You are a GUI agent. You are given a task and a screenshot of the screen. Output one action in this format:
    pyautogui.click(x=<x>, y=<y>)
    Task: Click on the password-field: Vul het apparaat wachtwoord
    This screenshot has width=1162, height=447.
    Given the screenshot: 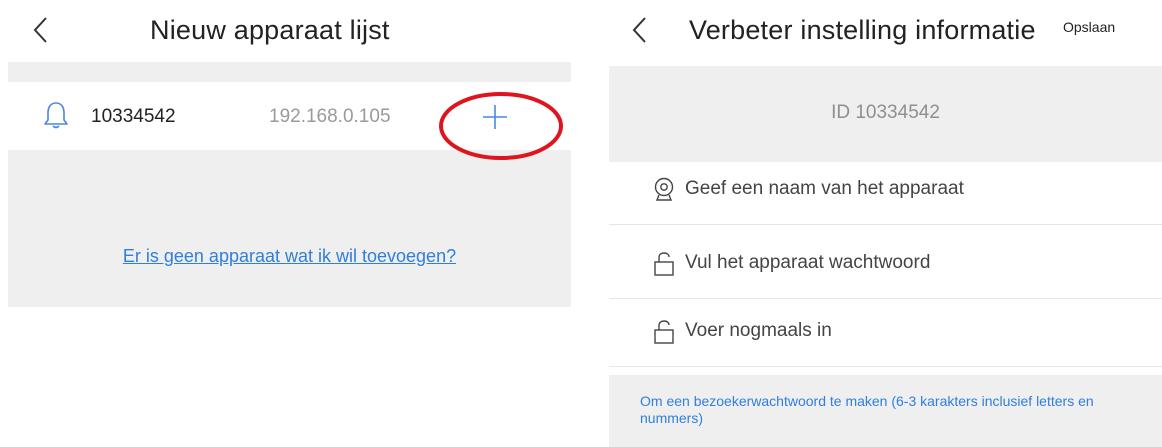 What is the action you would take?
    pyautogui.click(x=885, y=264)
    